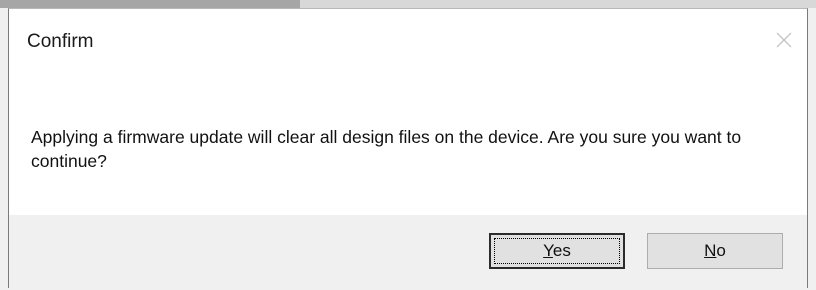 The image size is (816, 290). I want to click on no-button: No, so click(715, 251).